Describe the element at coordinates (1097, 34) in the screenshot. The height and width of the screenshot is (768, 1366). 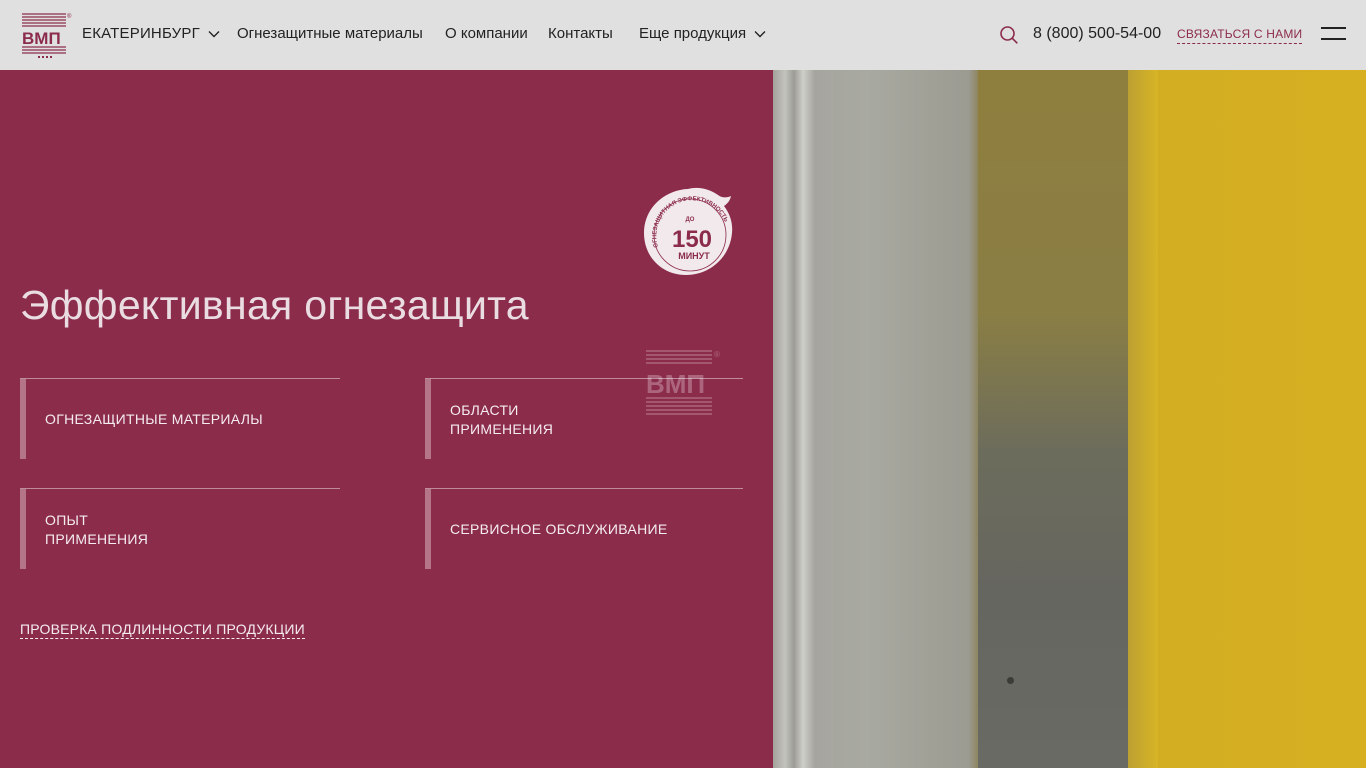
I see `phone-link: 8 (800) 500-54-00` at that location.